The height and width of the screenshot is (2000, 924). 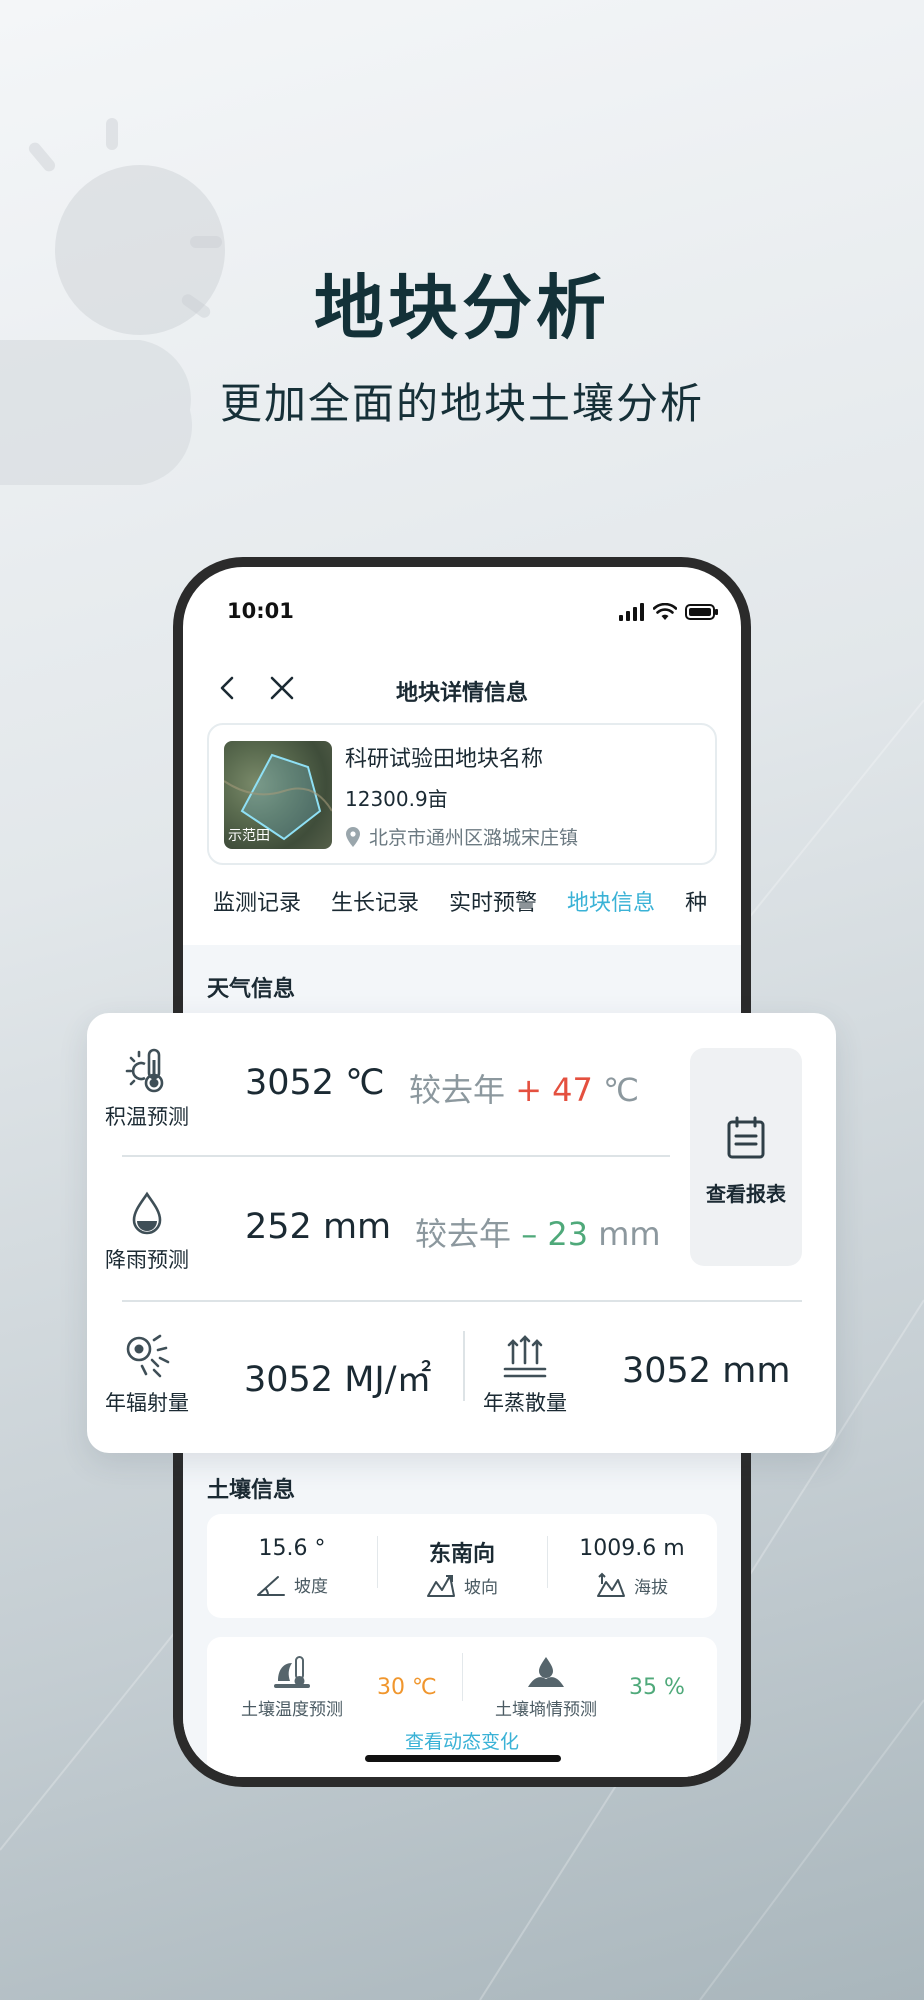 What do you see at coordinates (611, 1584) in the screenshot?
I see `altitude-icon` at bounding box center [611, 1584].